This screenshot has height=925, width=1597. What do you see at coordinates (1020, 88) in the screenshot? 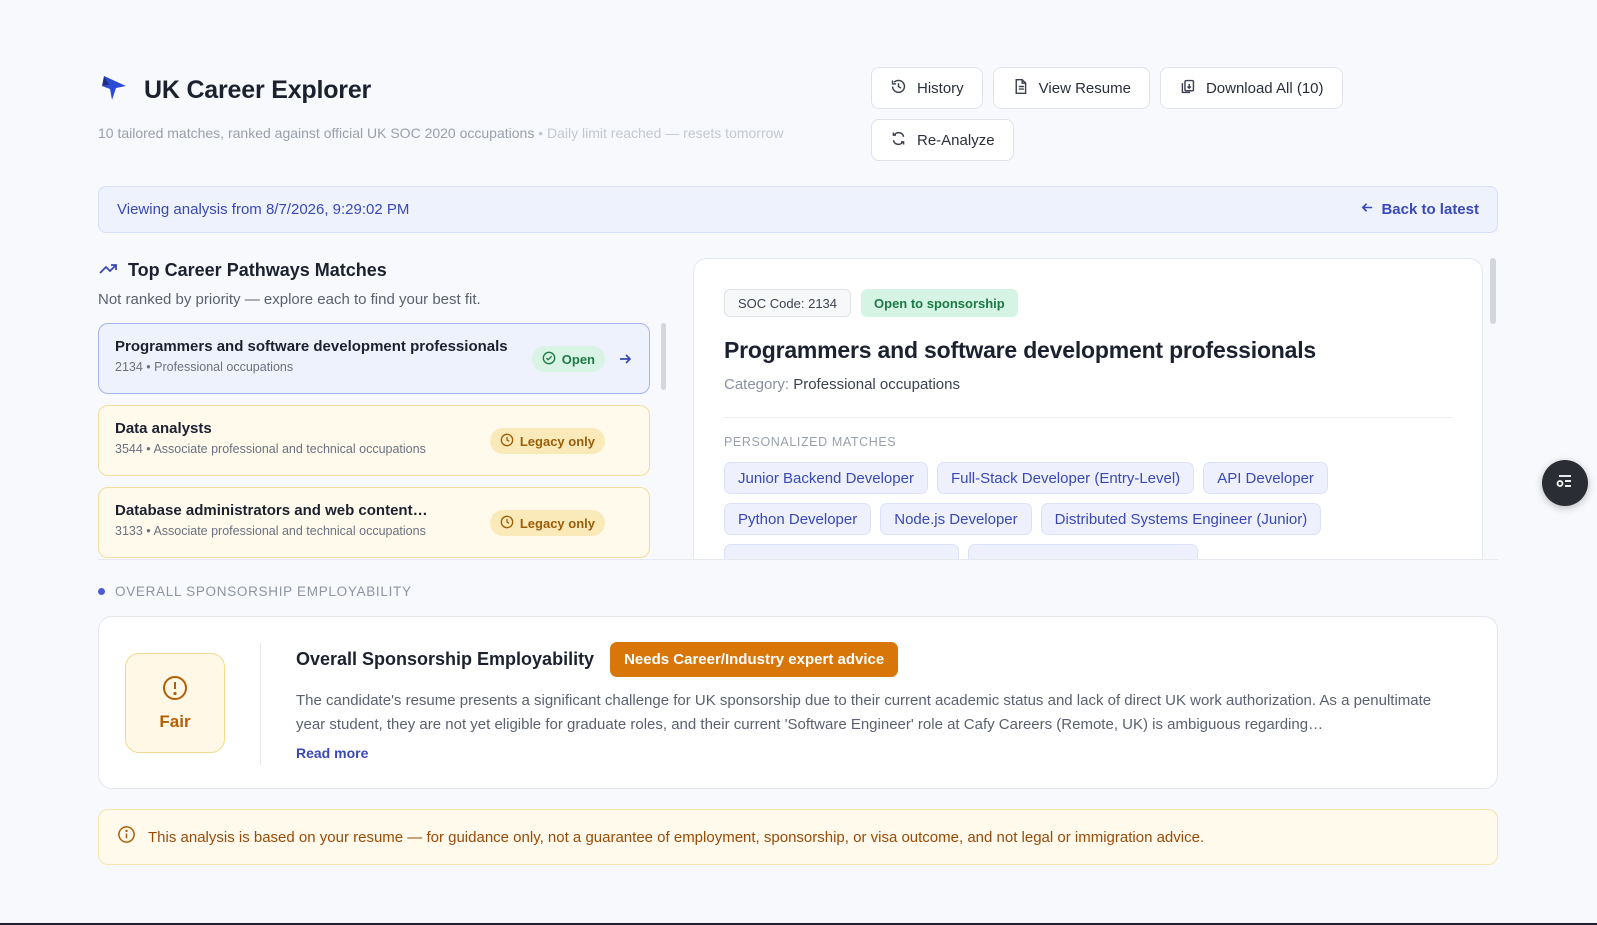
I see `document-icon` at bounding box center [1020, 88].